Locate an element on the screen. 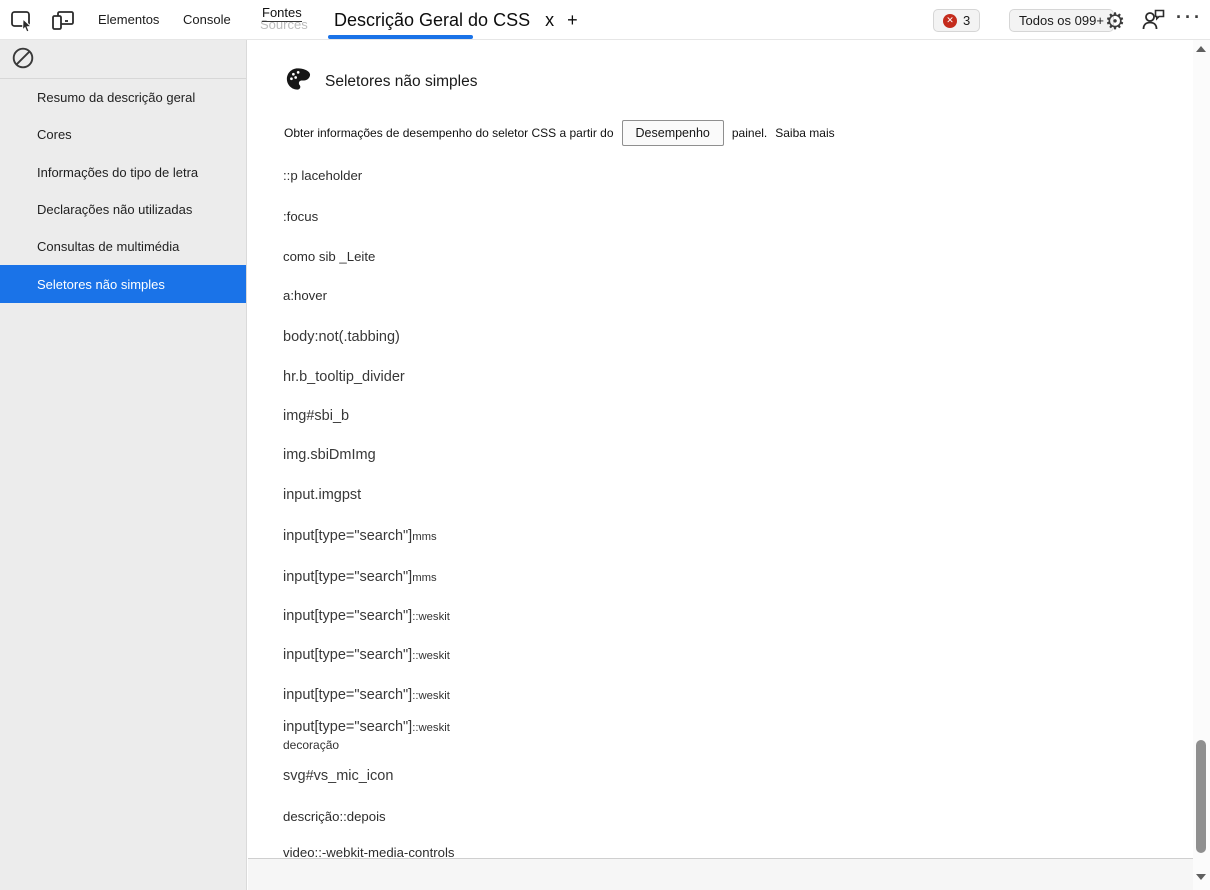 Image resolution: width=1210 pixels, height=890 pixels. selector-text: hr.b_tooltip_divider is located at coordinates (344, 377).